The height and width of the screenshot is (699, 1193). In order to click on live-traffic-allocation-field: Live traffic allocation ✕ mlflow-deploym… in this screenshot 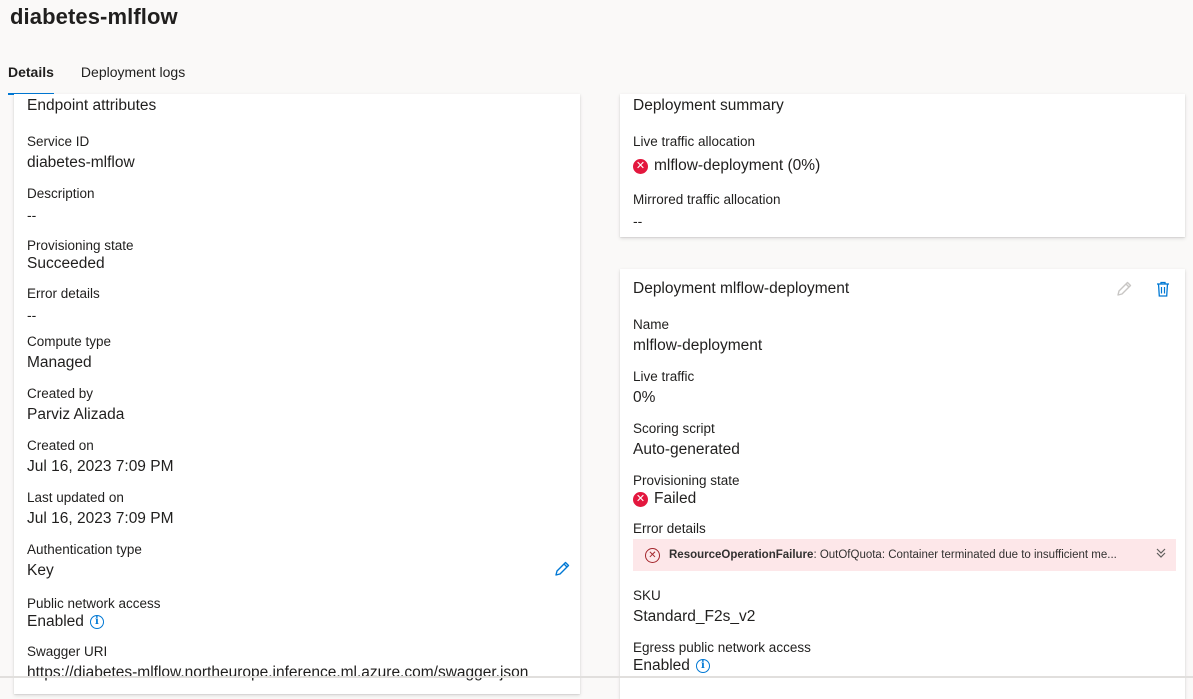, I will do `click(726, 155)`.